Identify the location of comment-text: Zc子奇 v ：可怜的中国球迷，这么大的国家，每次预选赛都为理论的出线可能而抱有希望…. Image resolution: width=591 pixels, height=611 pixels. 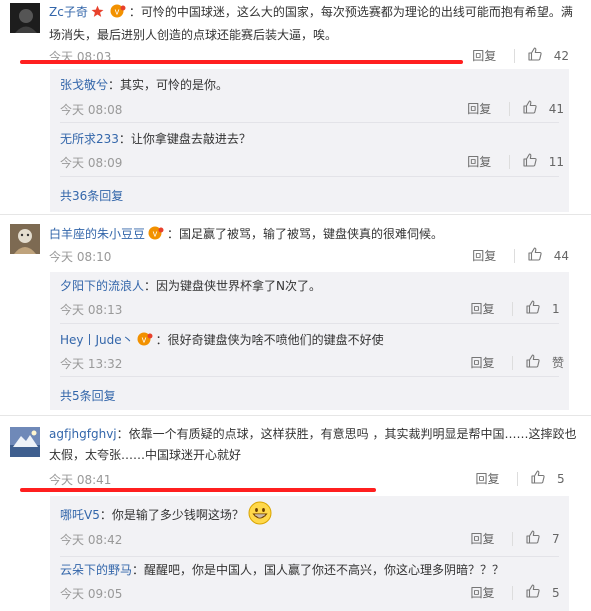
(314, 24).